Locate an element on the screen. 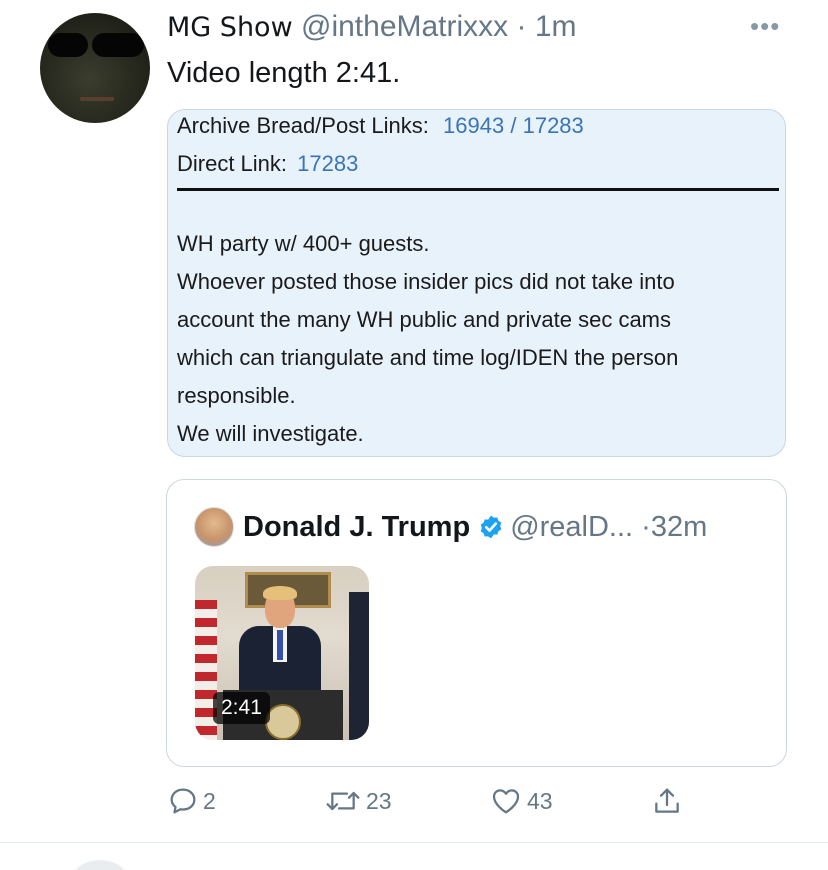  reply-count: 2 is located at coordinates (209, 800).